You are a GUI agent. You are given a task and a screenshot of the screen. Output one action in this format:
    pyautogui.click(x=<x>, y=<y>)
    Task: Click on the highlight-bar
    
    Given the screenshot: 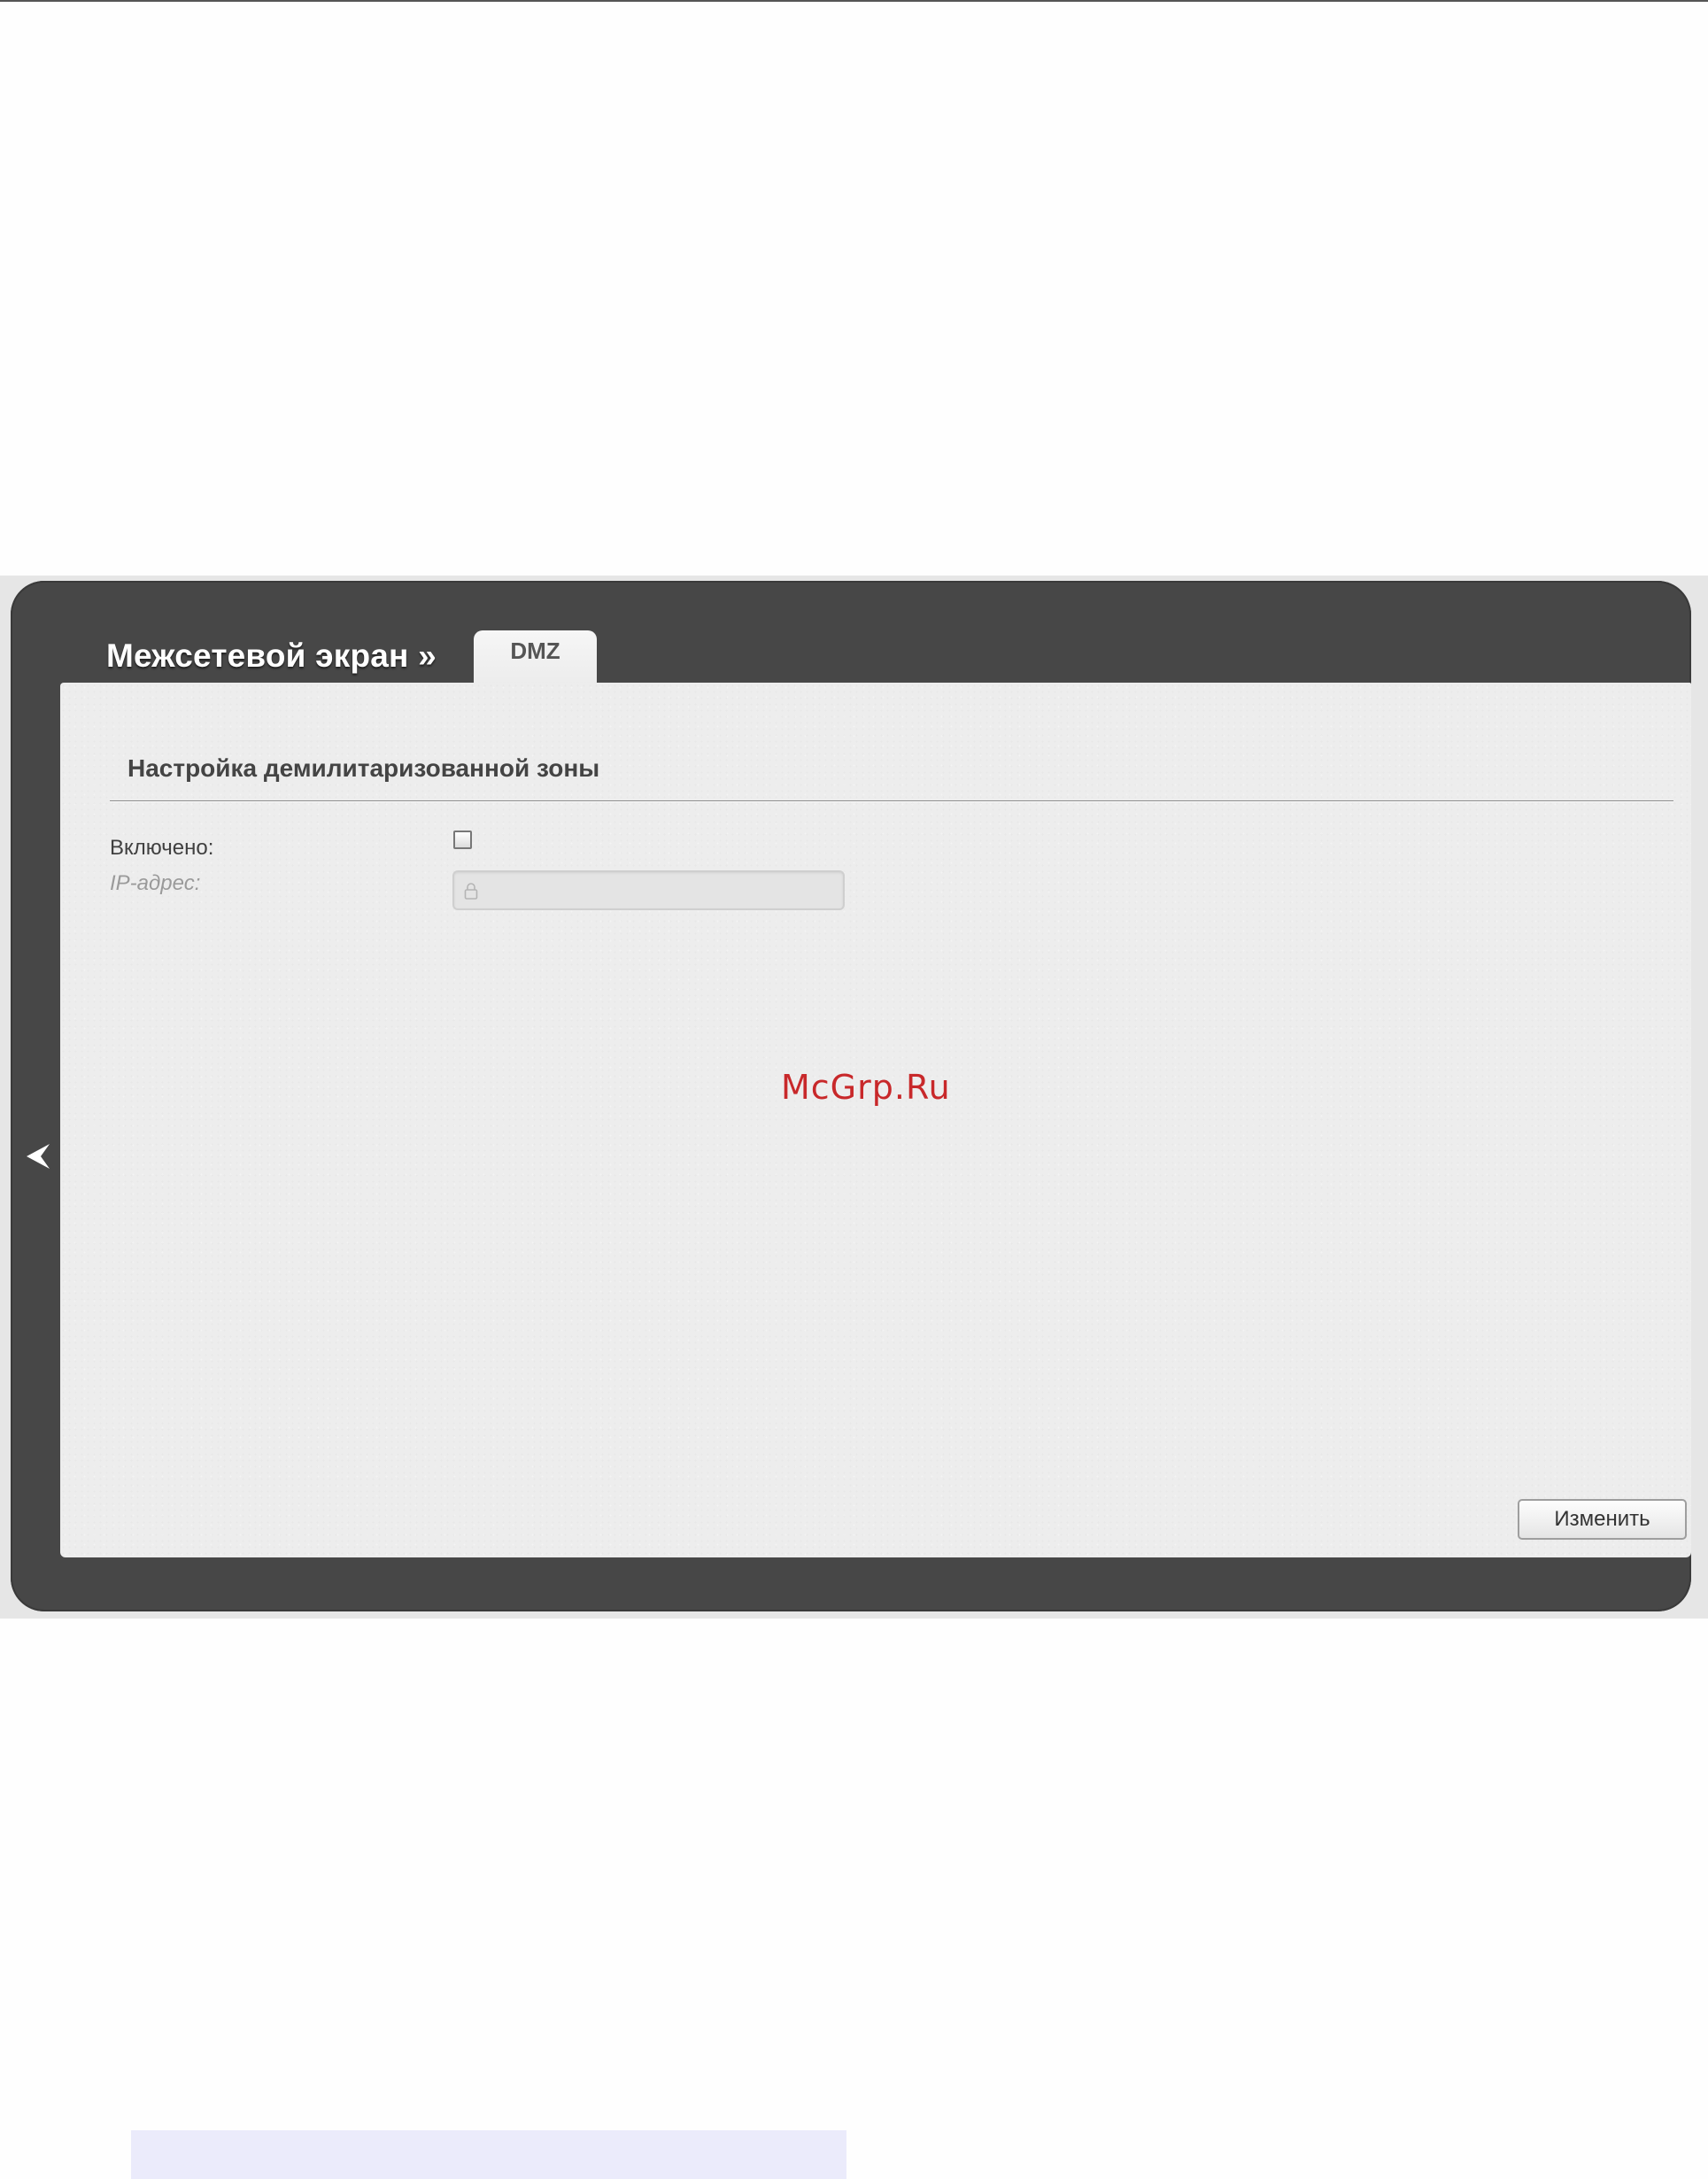 What is the action you would take?
    pyautogui.click(x=488, y=2155)
    